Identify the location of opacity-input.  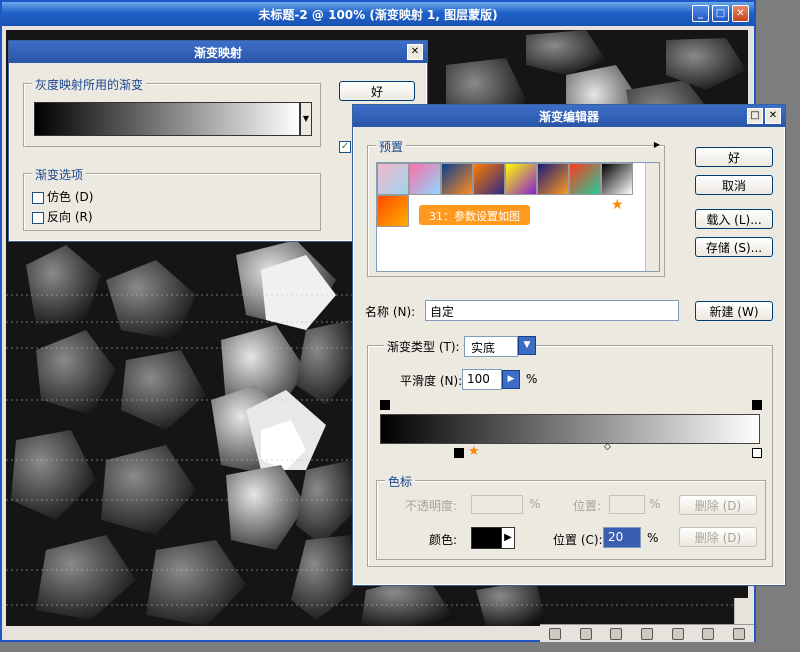
(497, 504).